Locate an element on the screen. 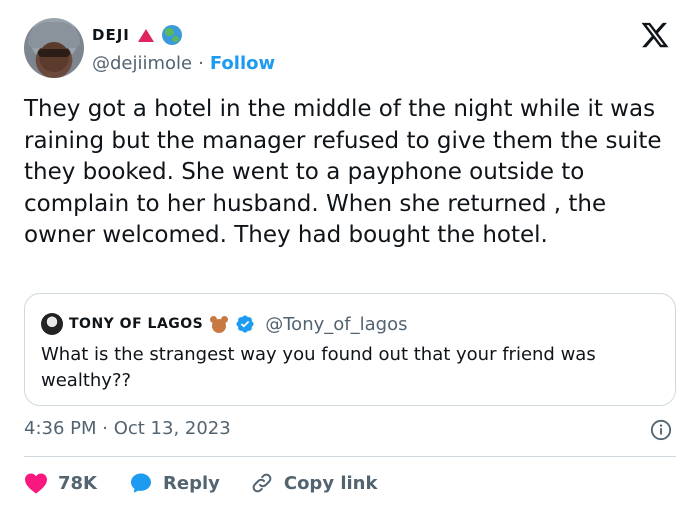  reply-button: Reply is located at coordinates (174, 483).